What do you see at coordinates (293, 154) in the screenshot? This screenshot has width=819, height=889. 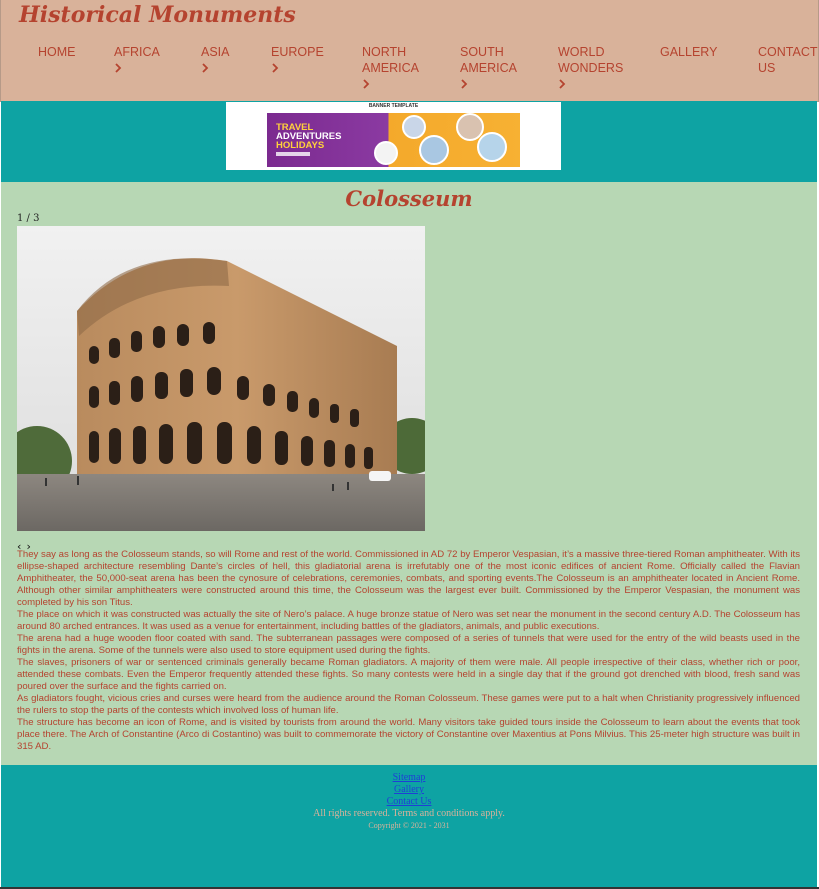 I see `banner-button-shape` at bounding box center [293, 154].